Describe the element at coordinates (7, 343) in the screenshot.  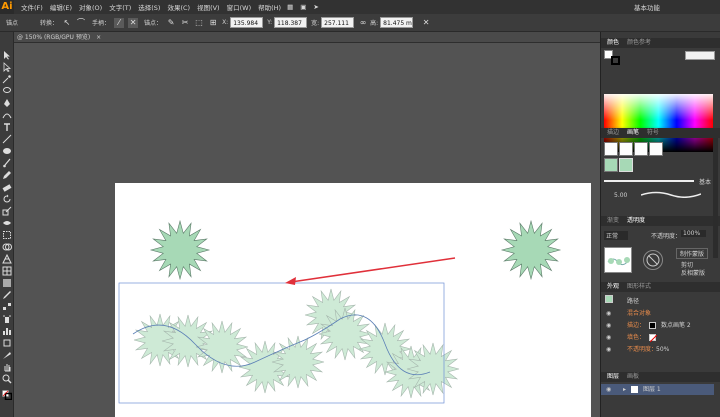
I see `artboard-tool-icon` at that location.